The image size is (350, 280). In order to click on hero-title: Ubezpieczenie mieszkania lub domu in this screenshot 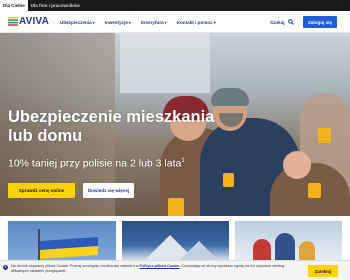, I will do `click(111, 126)`.